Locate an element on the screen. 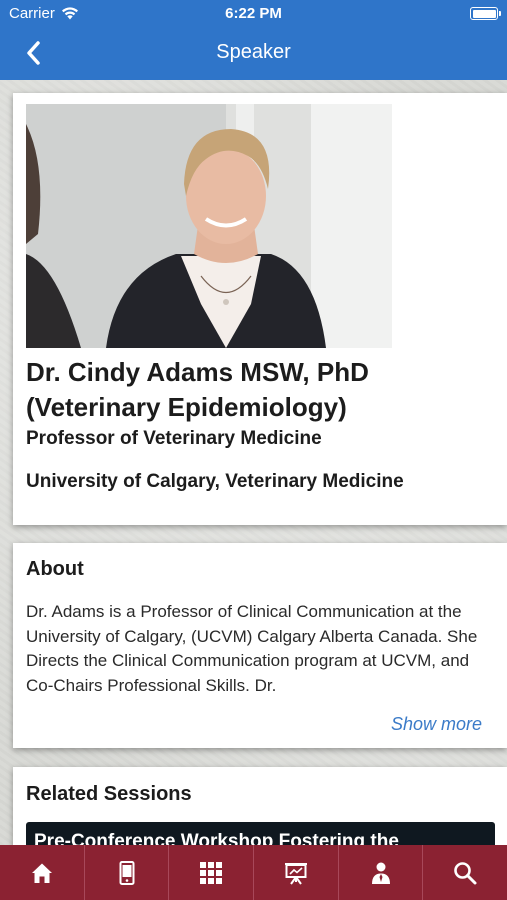 Image resolution: width=507 pixels, height=900 pixels. status-bar: Carrier 6:22 PM is located at coordinates (253, 14).